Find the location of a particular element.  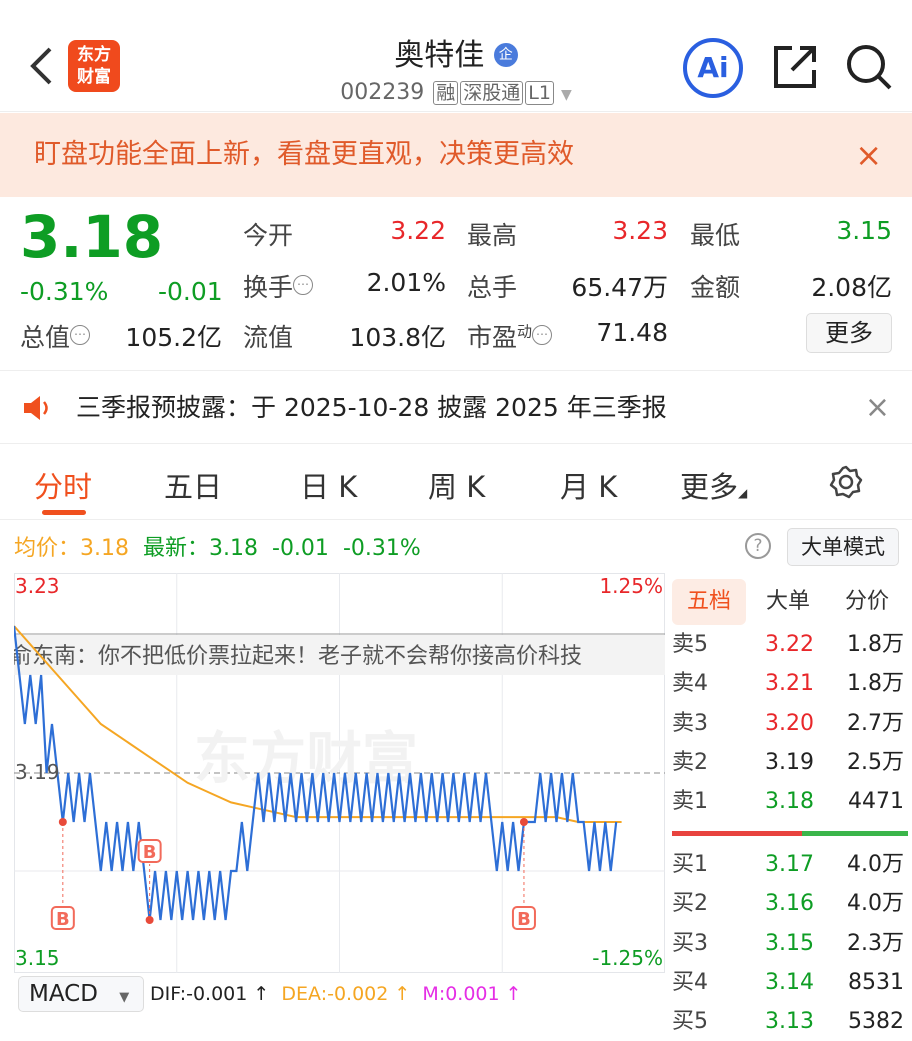

level-price: 3.19 is located at coordinates (789, 762).